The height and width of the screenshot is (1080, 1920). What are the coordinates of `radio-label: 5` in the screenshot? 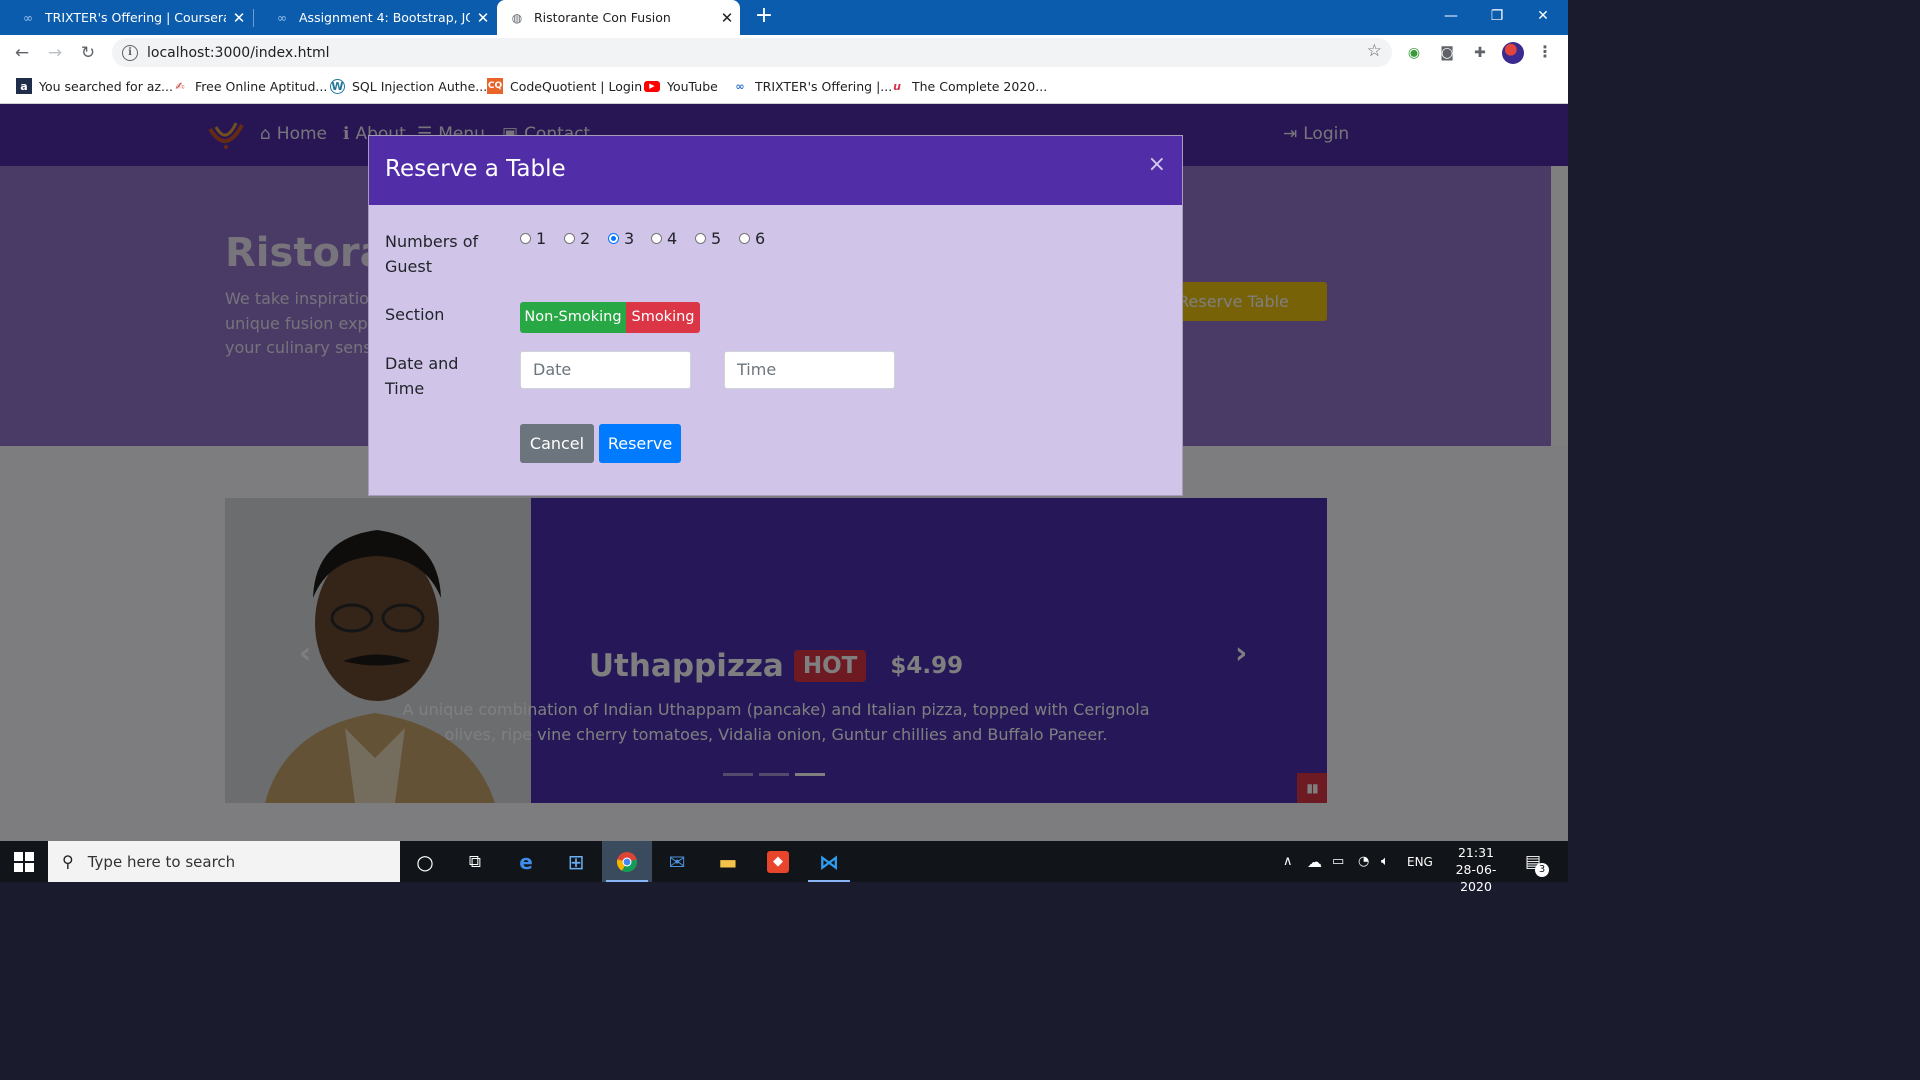 It's located at (716, 238).